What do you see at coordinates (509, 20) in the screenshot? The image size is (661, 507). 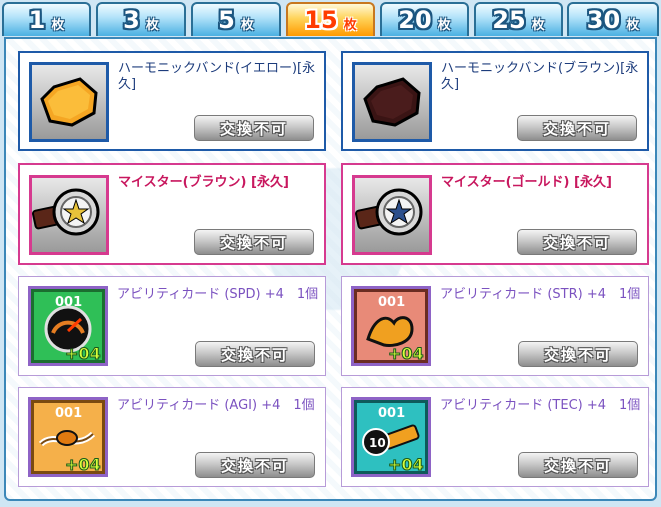 I see `tab-number: 25` at bounding box center [509, 20].